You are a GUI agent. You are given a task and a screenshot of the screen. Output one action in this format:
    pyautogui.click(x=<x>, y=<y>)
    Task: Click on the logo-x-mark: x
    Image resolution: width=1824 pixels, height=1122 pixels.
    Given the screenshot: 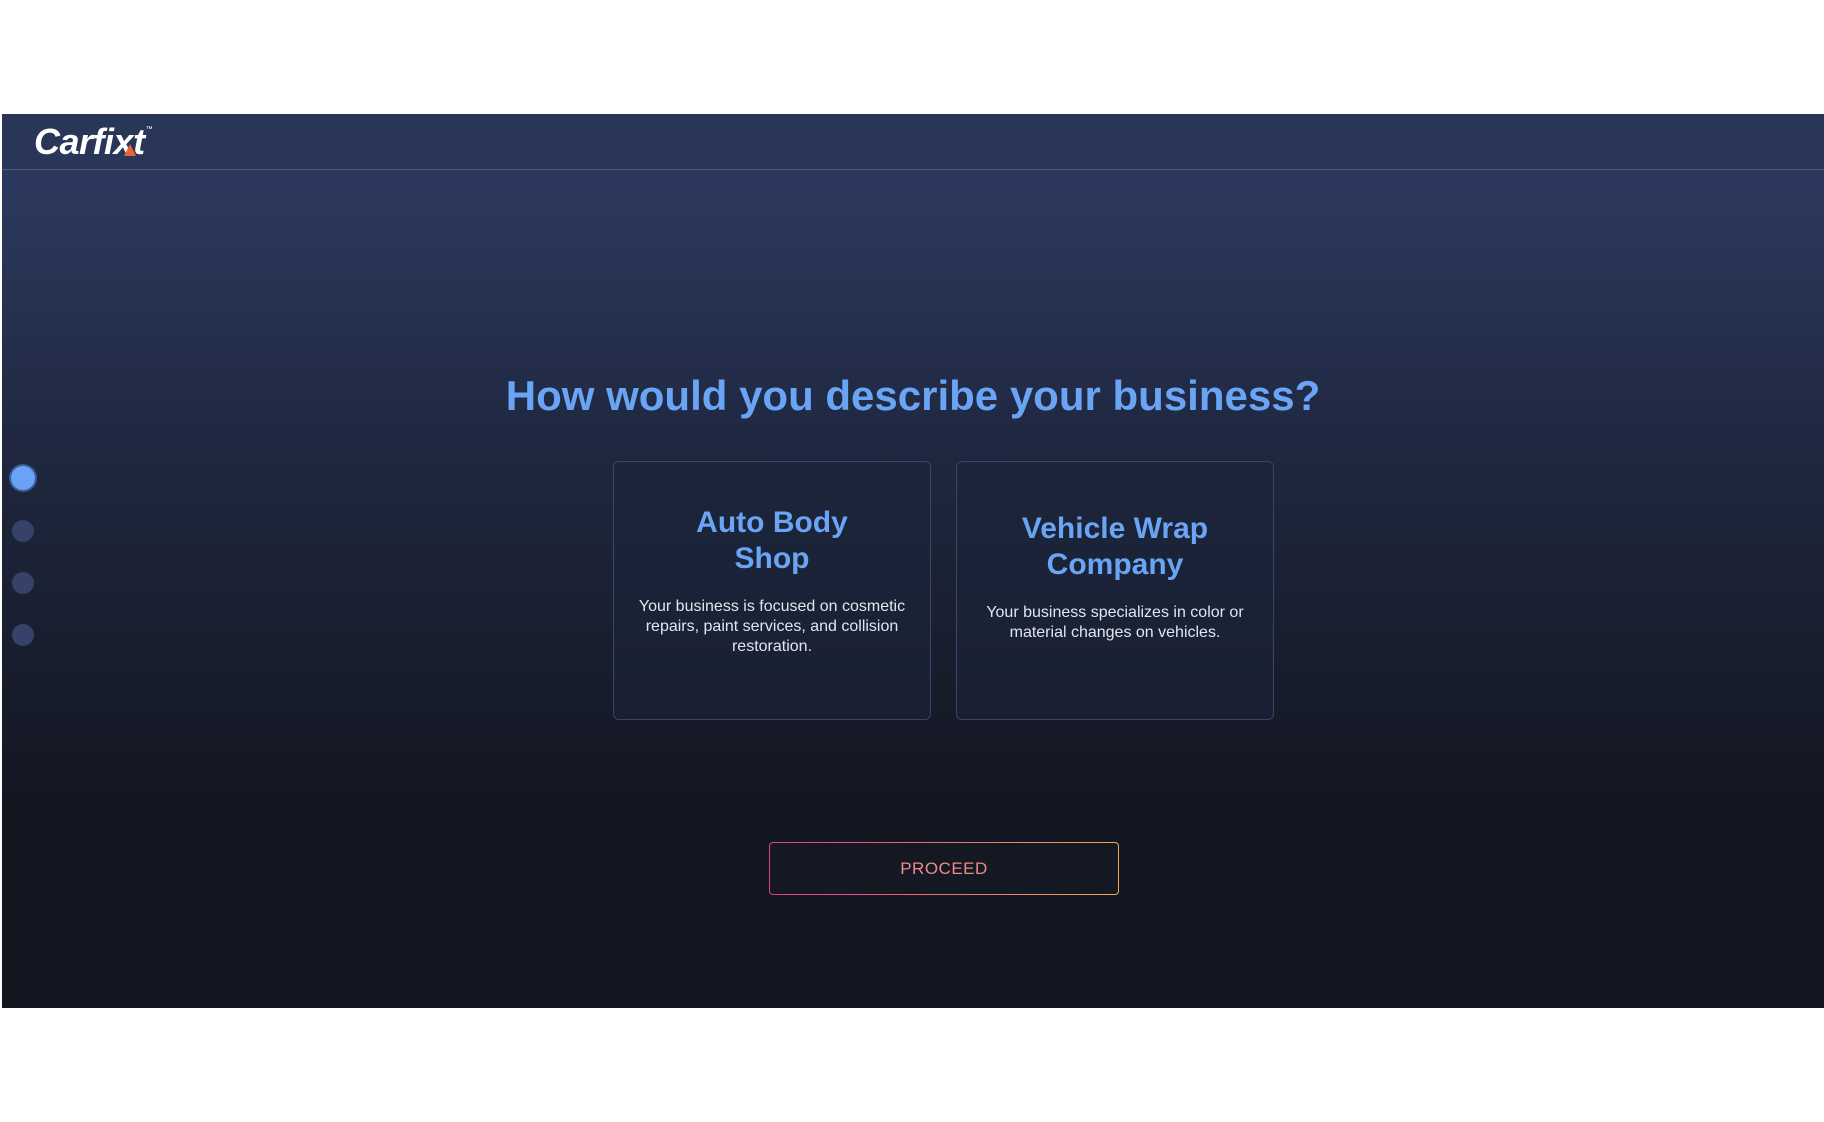 What is the action you would take?
    pyautogui.click(x=123, y=141)
    